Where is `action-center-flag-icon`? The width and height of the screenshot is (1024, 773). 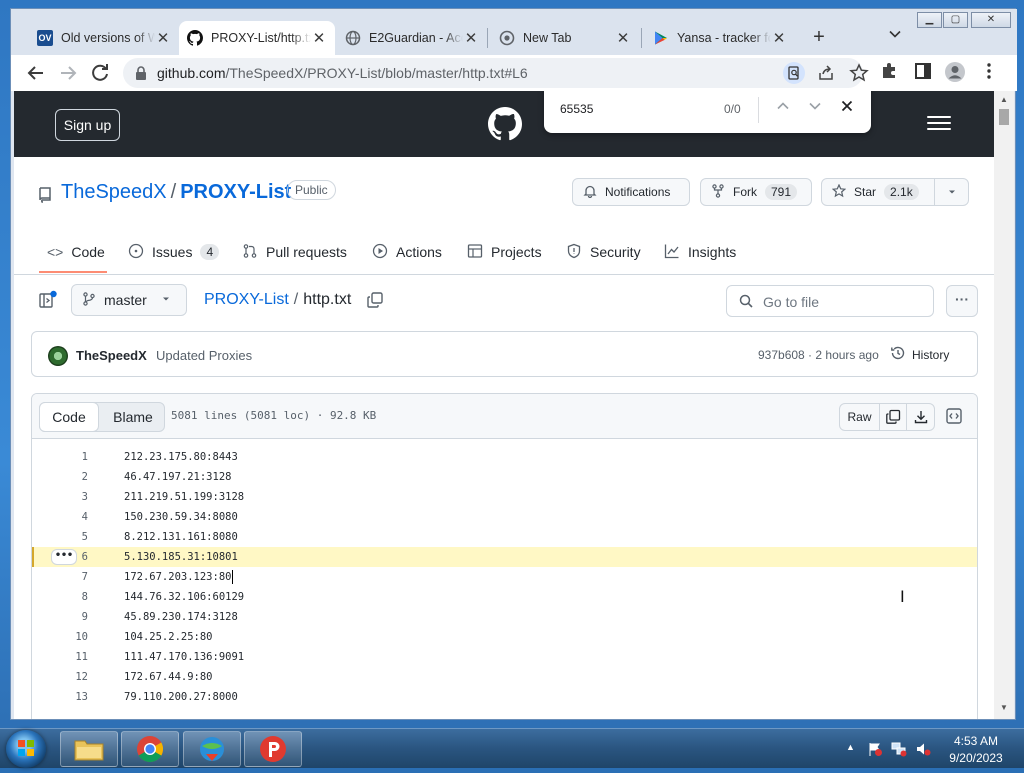 action-center-flag-icon is located at coordinates (875, 751).